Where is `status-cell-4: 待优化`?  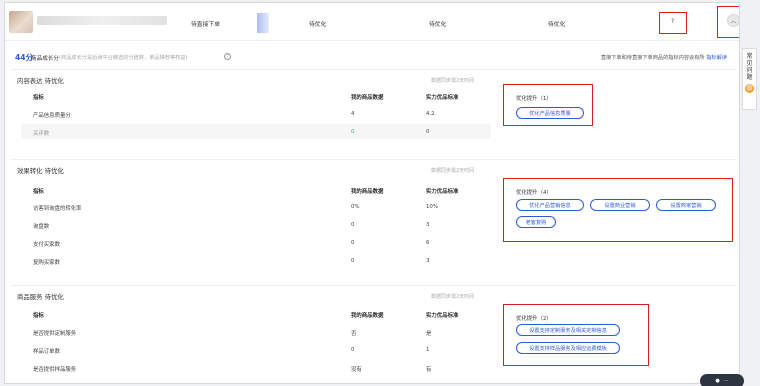 status-cell-4: 待优化 is located at coordinates (557, 25).